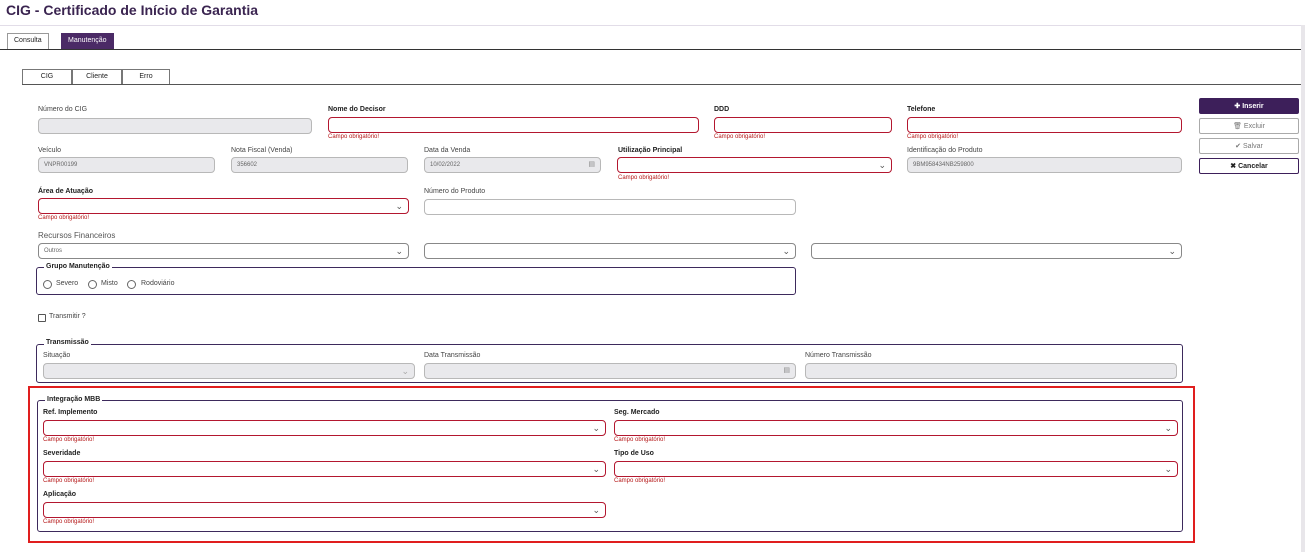 The image size is (1305, 552). I want to click on transmitir-checkbox, so click(42, 318).